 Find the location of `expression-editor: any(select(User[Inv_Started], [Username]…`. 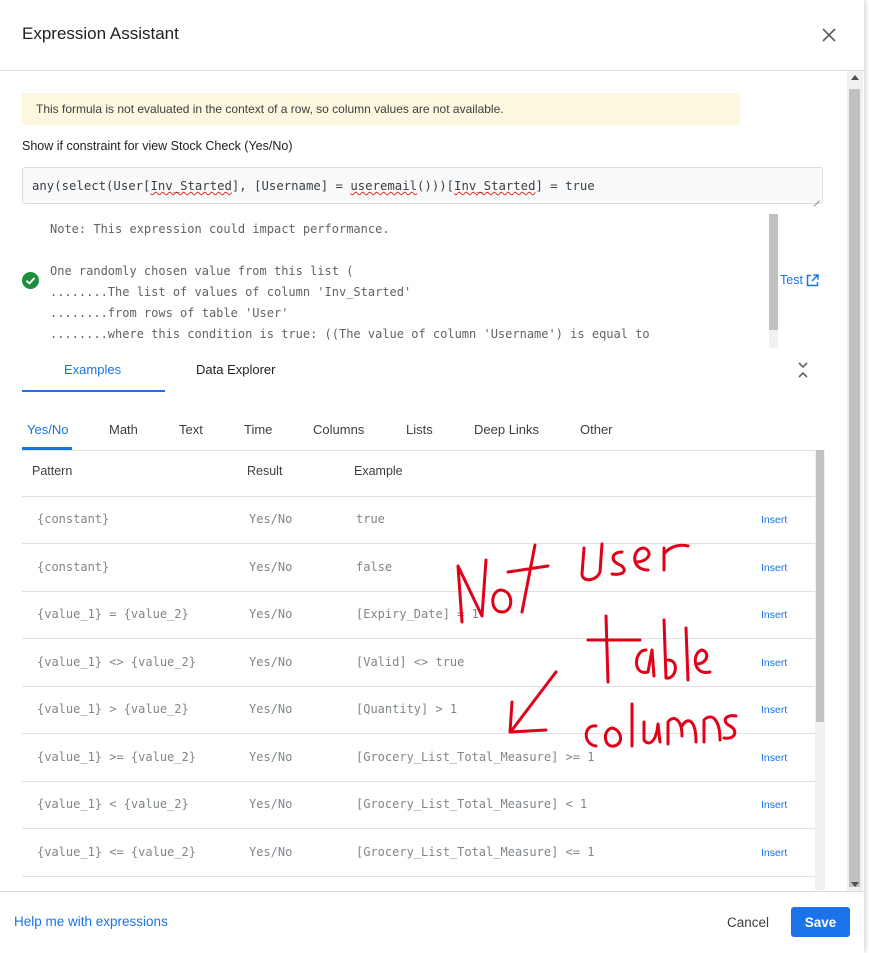

expression-editor: any(select(User[Inv_Started], [Username]… is located at coordinates (422, 185).